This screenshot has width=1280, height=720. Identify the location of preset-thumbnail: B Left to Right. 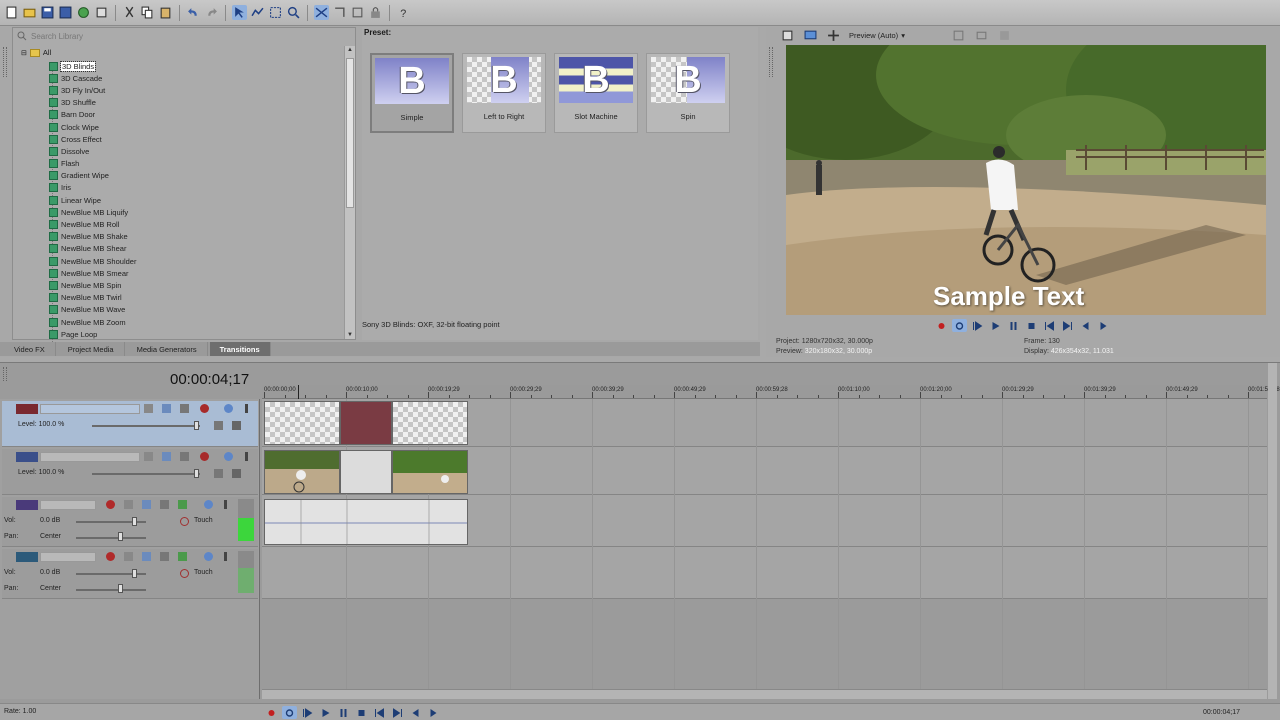
(504, 93).